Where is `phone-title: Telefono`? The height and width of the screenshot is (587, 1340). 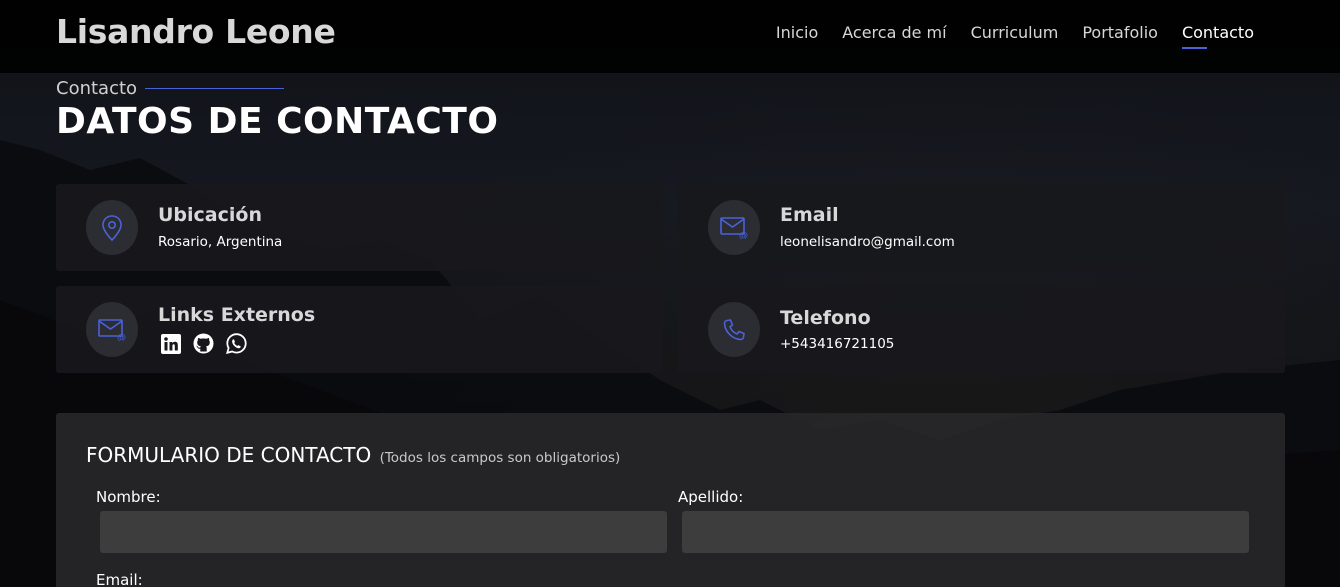
phone-title: Telefono is located at coordinates (825, 318).